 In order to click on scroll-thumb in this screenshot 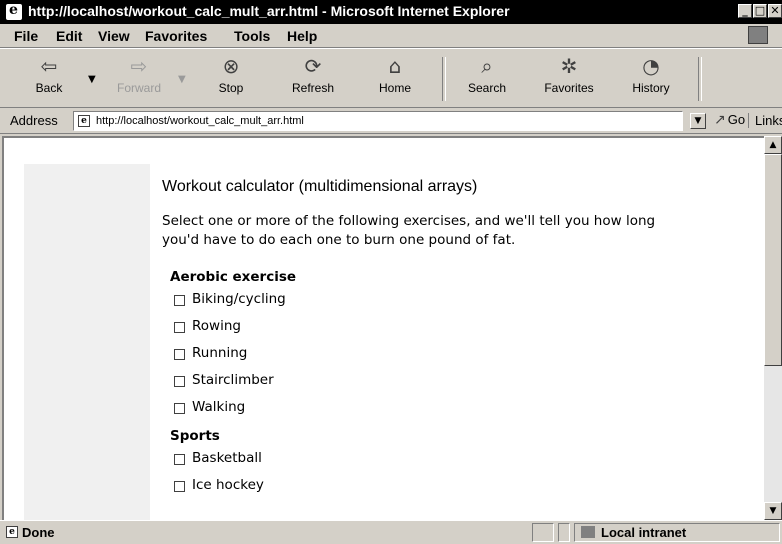, I will do `click(773, 260)`.